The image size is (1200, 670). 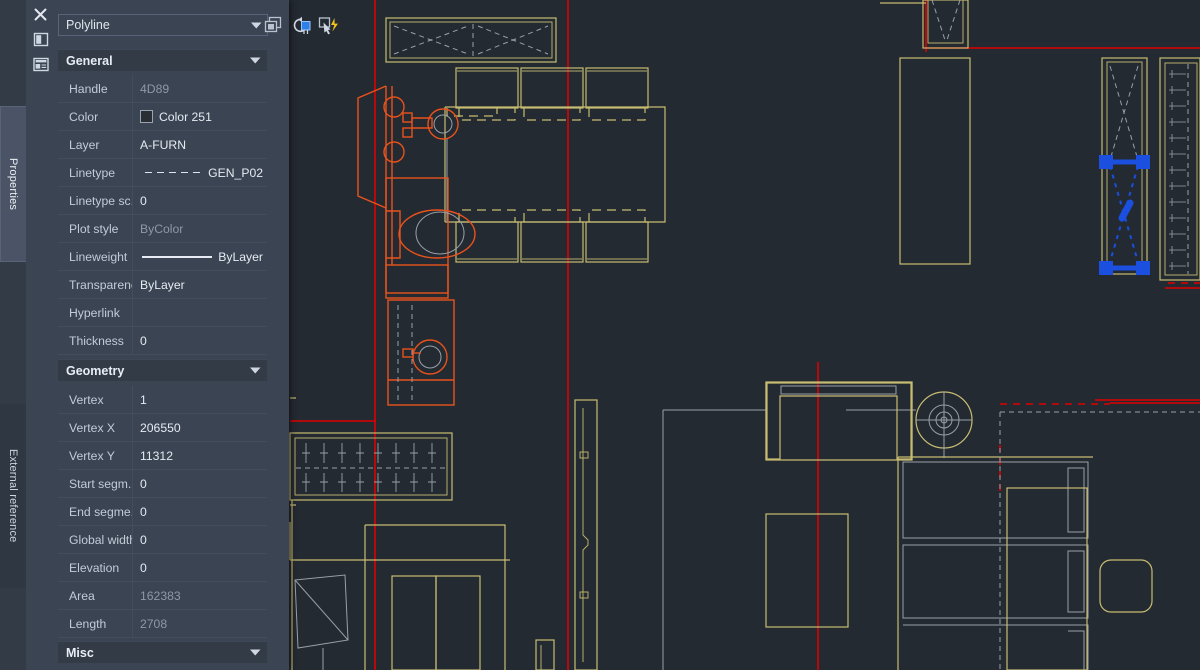 What do you see at coordinates (95, 144) in the screenshot?
I see `property-label: Layer` at bounding box center [95, 144].